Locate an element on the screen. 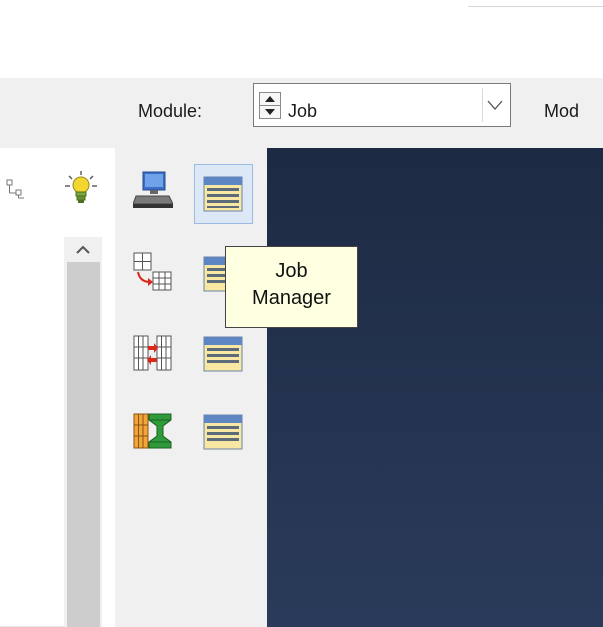 The height and width of the screenshot is (627, 603). chevron-down-icon is located at coordinates (495, 105).